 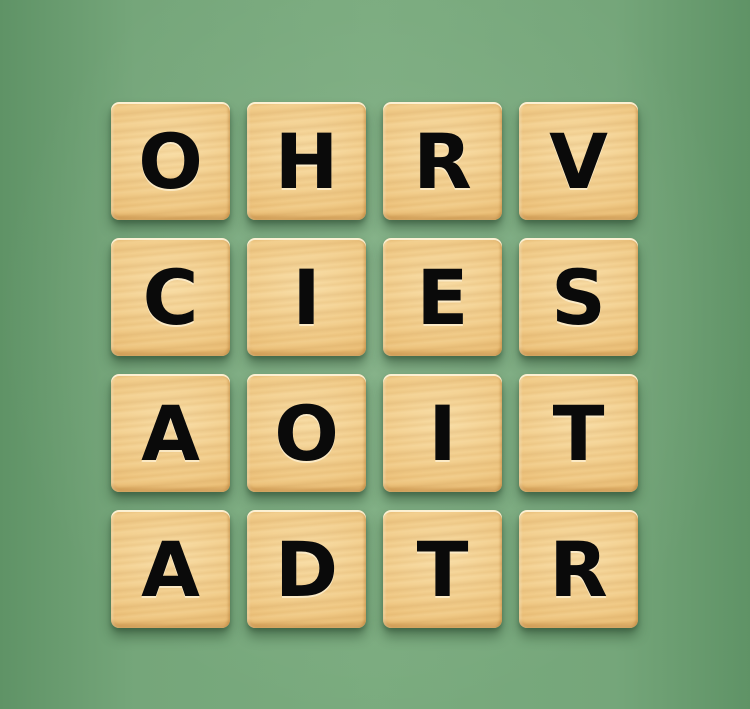 I want to click on tile-r1-c2: H, so click(x=306, y=161).